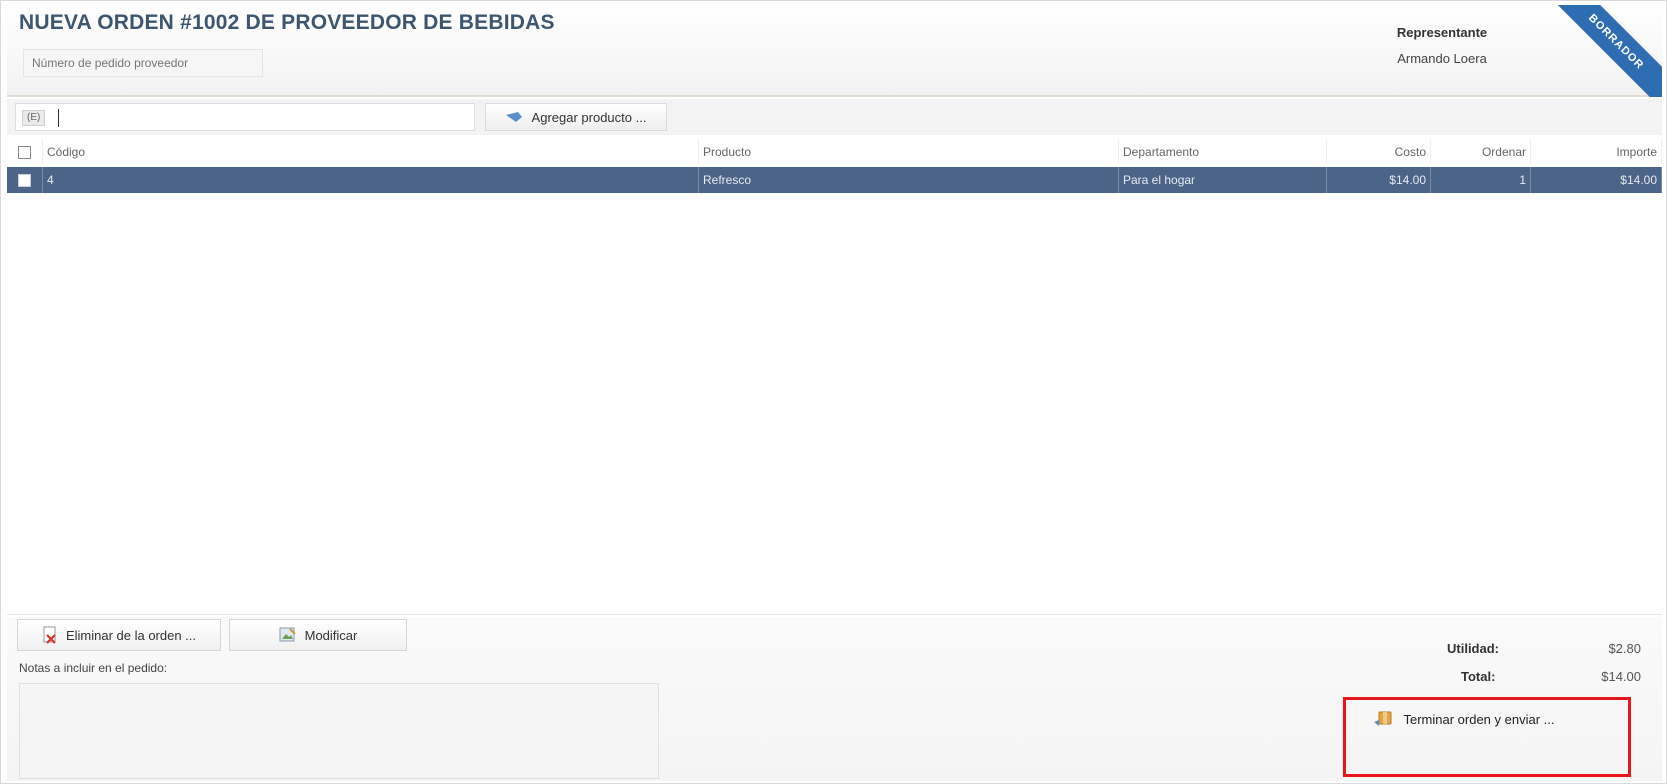 Image resolution: width=1667 pixels, height=784 pixels. What do you see at coordinates (1223, 180) in the screenshot?
I see `row-department: Para el hogar` at bounding box center [1223, 180].